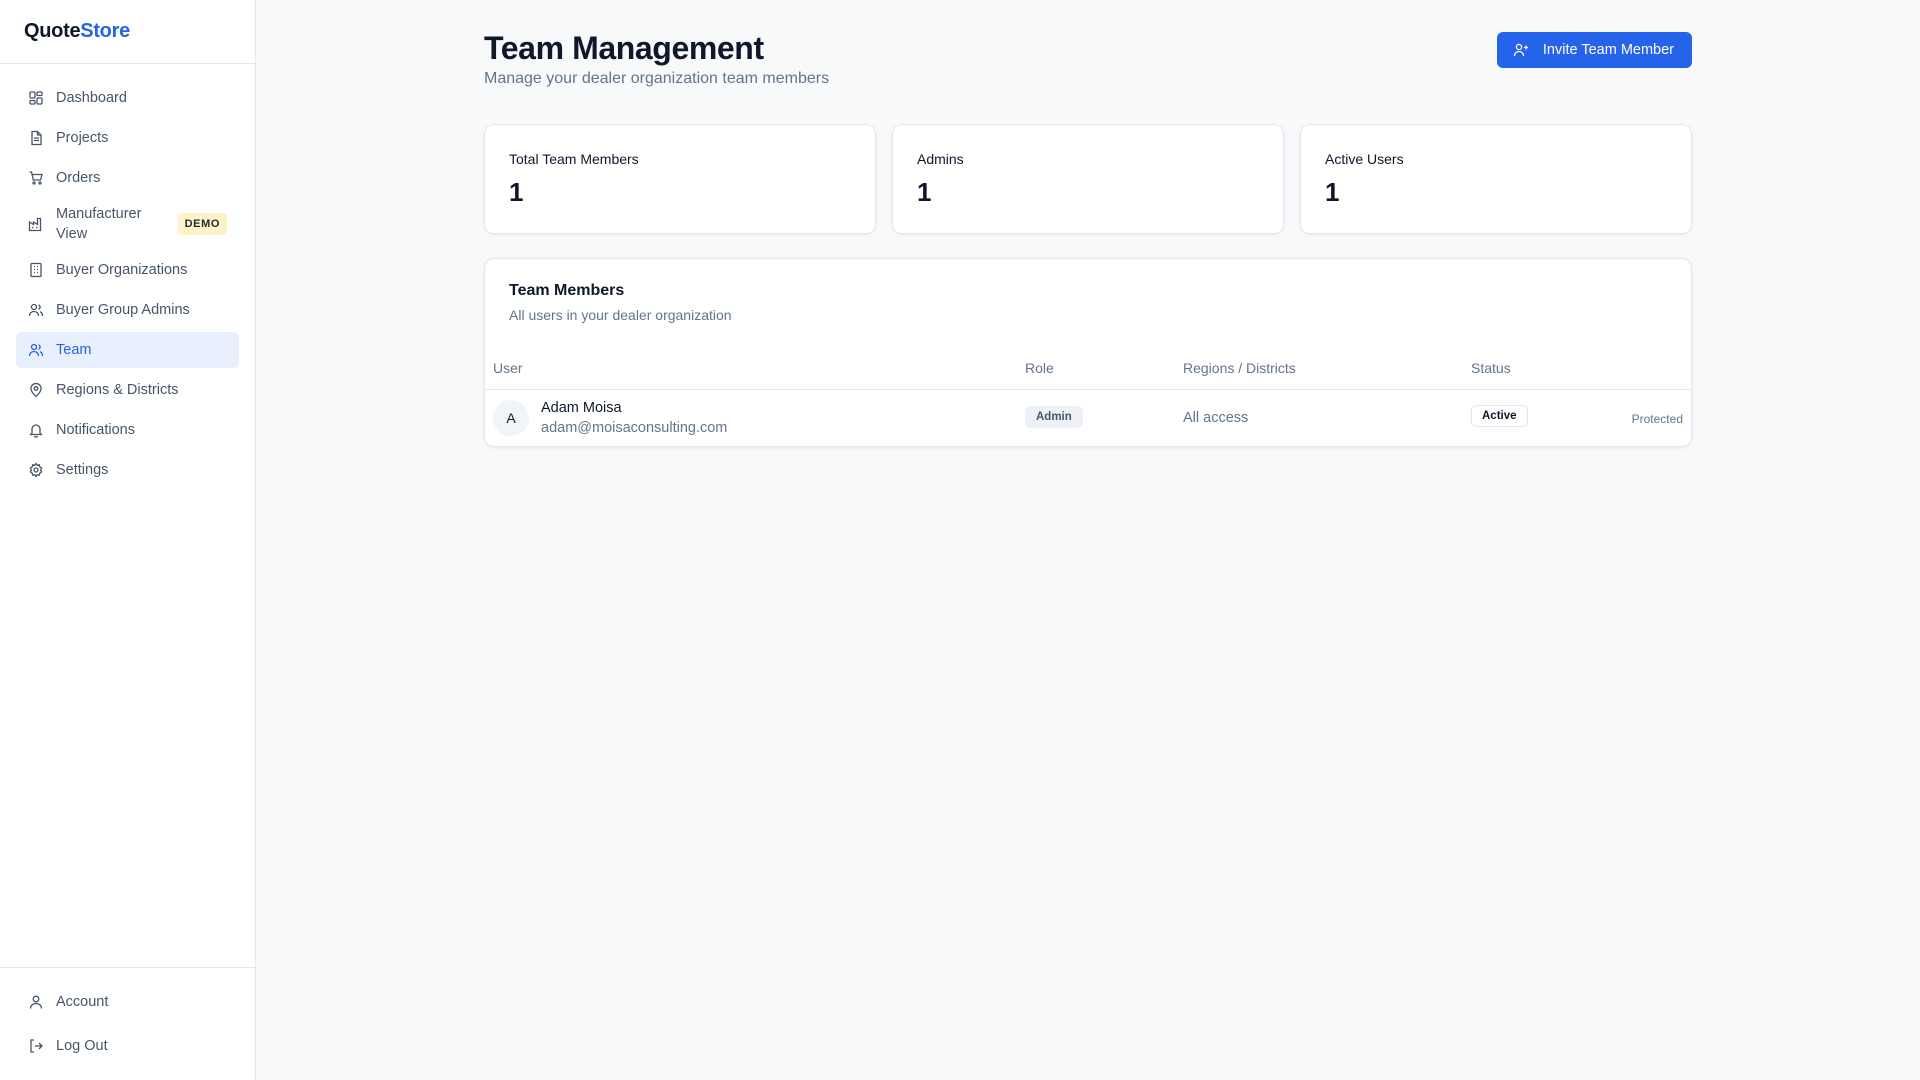 Image resolution: width=1920 pixels, height=1080 pixels. Describe the element at coordinates (1657, 419) in the screenshot. I see `protected-label: Protected` at that location.